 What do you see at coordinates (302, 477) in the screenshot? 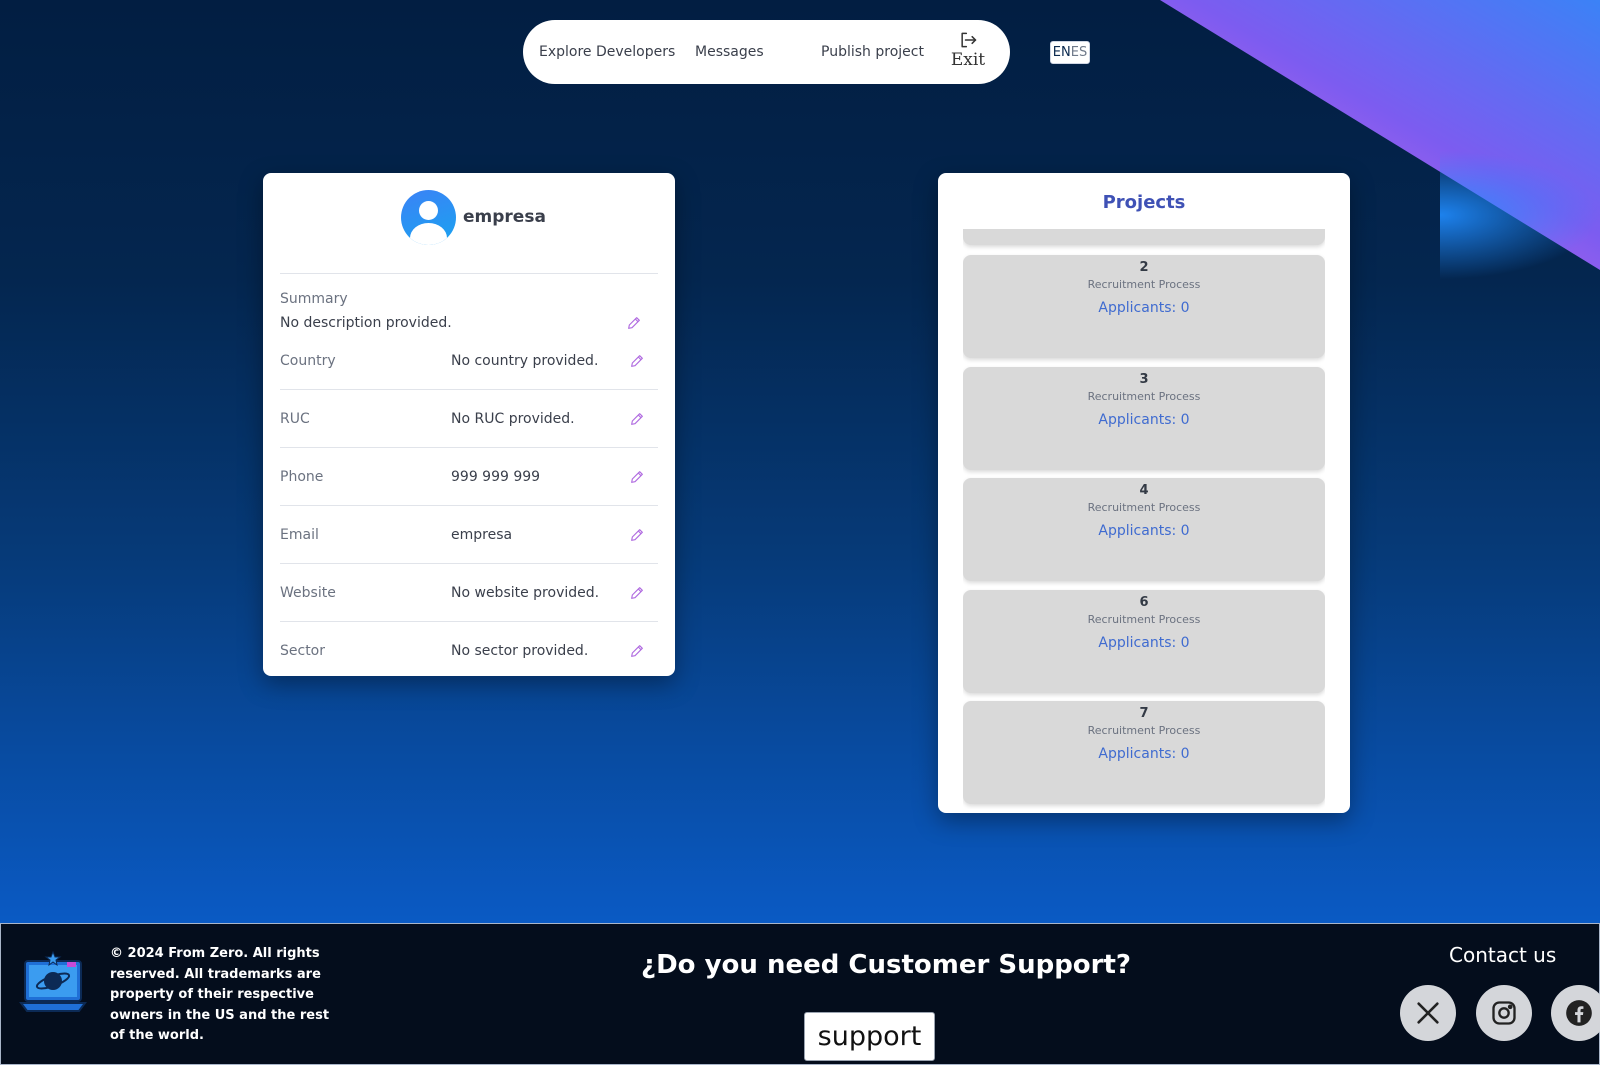
I see `phone-label: Phone` at bounding box center [302, 477].